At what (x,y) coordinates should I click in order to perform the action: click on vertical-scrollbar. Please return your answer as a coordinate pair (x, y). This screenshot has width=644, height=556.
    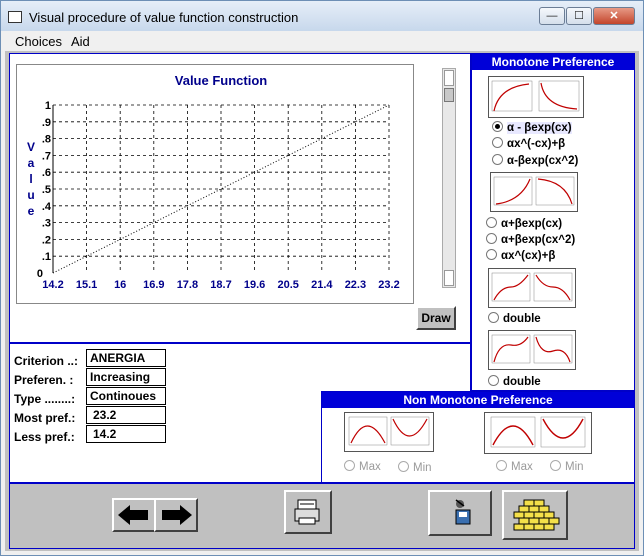
    Looking at the image, I should click on (449, 178).